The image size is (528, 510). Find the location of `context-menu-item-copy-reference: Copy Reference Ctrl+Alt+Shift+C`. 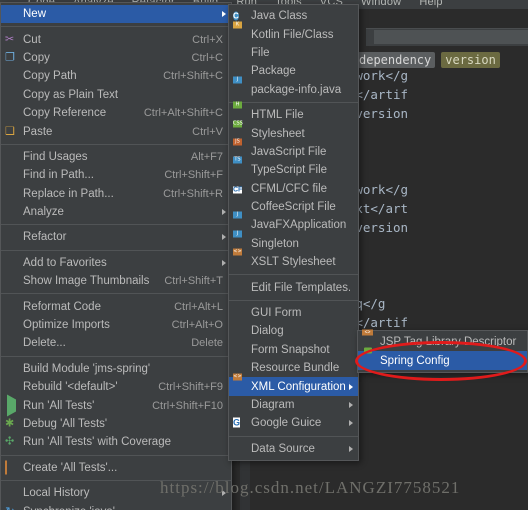

context-menu-item-copy-reference: Copy Reference Ctrl+Alt+Shift+C is located at coordinates (116, 113).